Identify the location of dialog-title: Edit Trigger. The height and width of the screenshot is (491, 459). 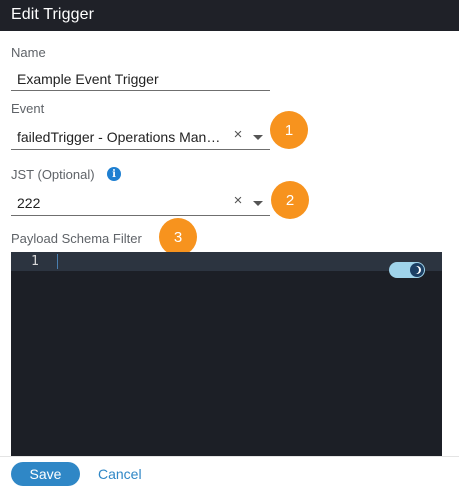
(229, 15).